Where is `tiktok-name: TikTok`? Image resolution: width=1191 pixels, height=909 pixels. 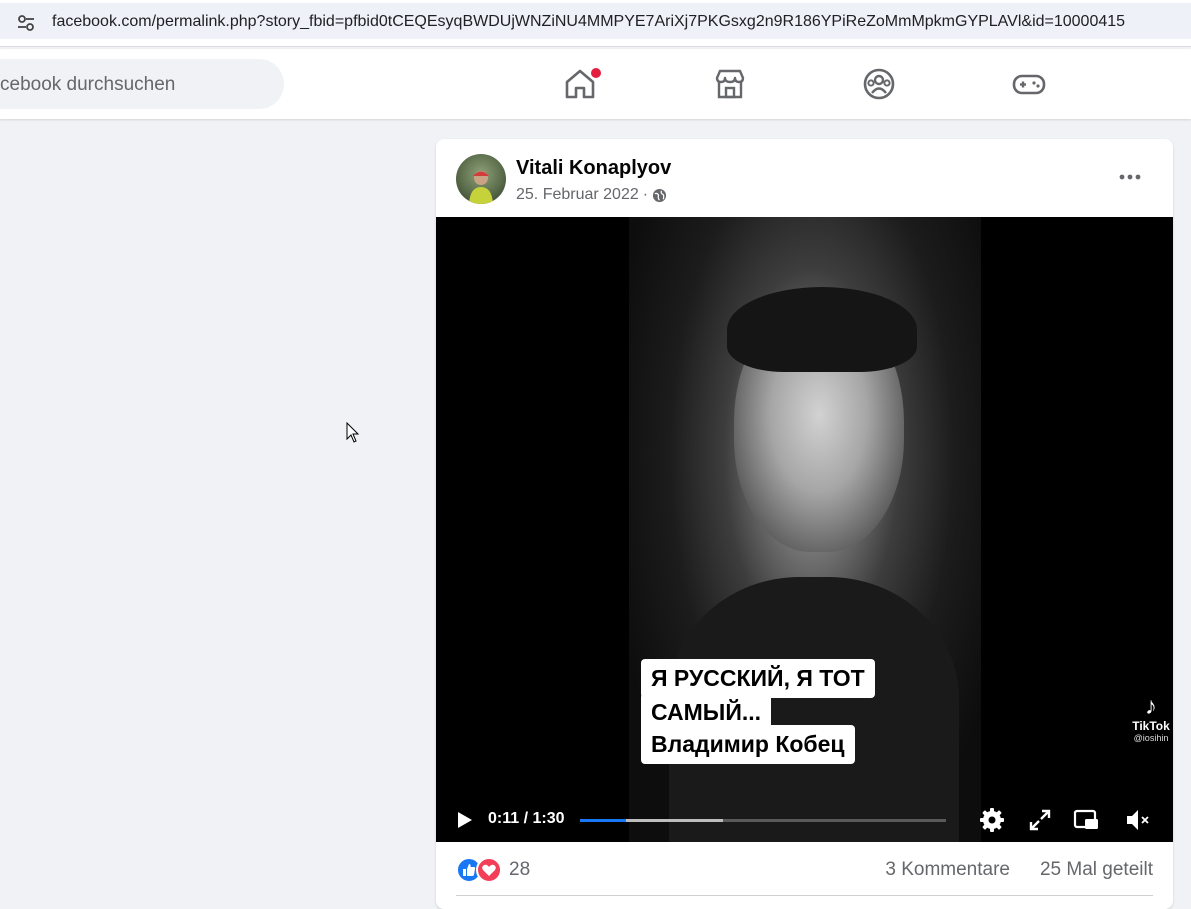
tiktok-name: TikTok is located at coordinates (1151, 726).